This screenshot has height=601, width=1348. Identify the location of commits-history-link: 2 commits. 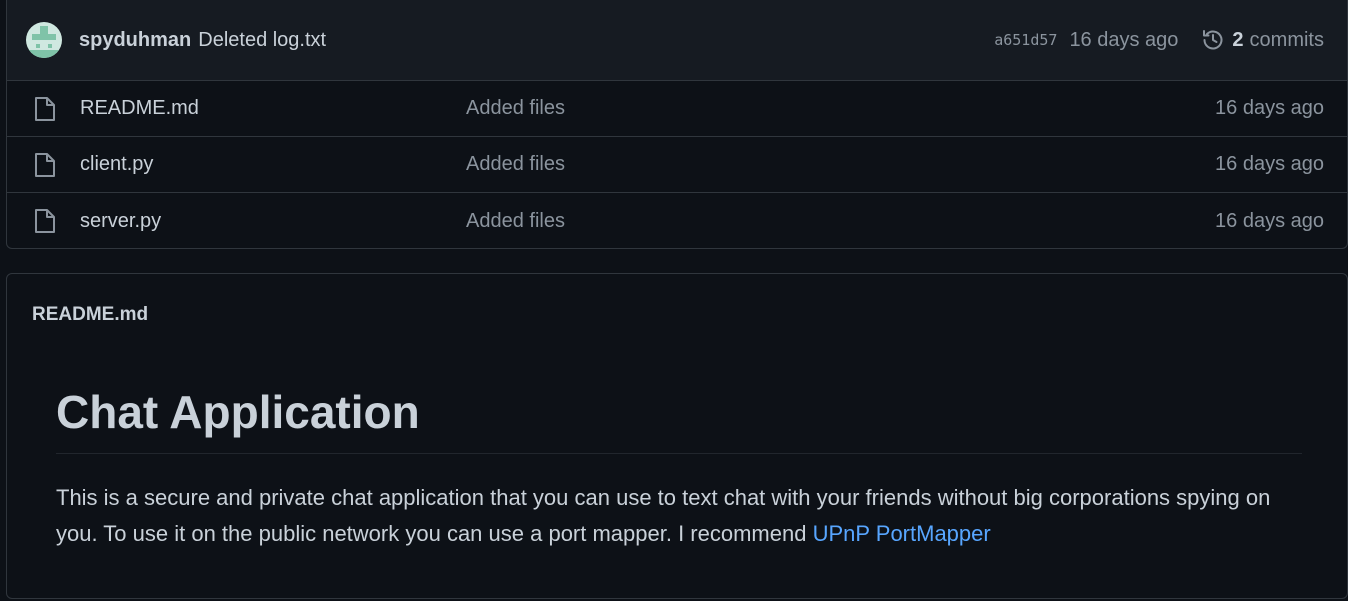
(1262, 40).